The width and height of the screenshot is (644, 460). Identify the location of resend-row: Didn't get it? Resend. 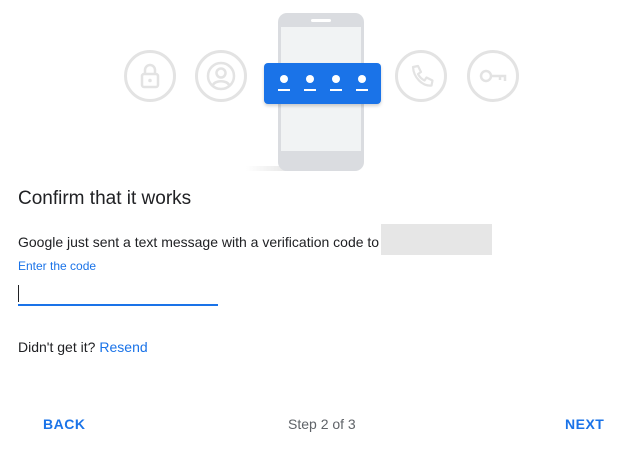
(83, 347).